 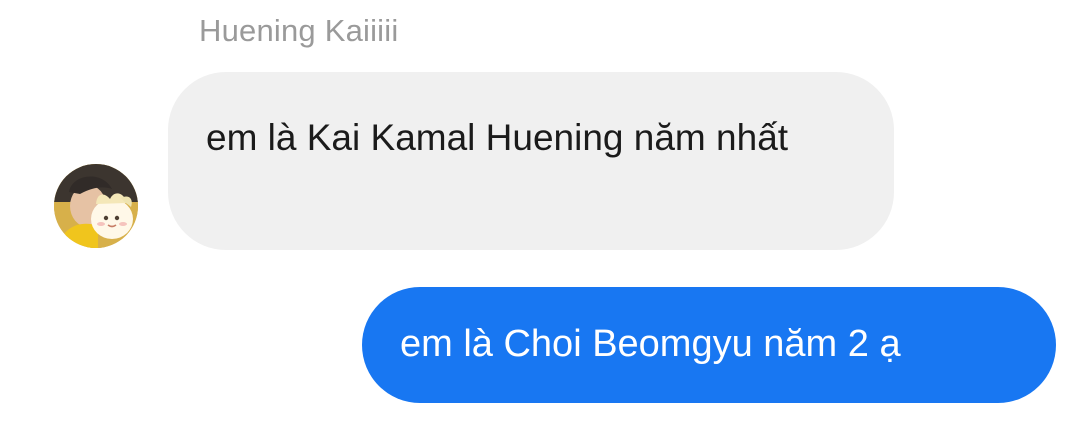 What do you see at coordinates (299, 30) in the screenshot?
I see `sender-name: Huening Kaiiiii` at bounding box center [299, 30].